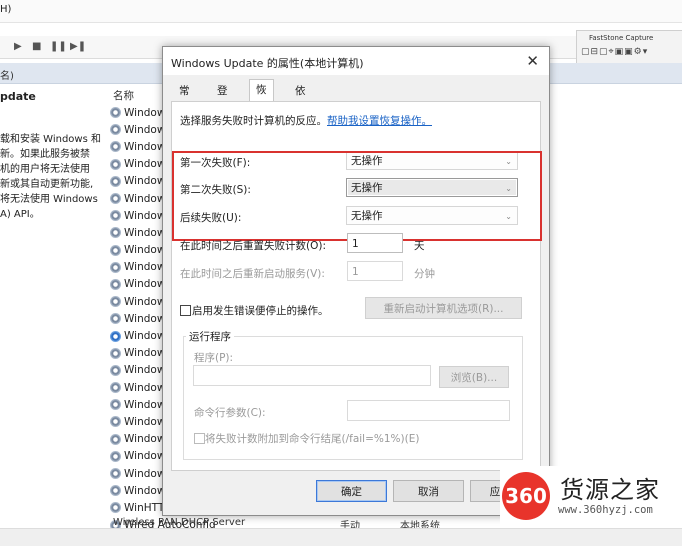  I want to click on enable-actions-label: 启用发生错误便停止的操作。, so click(260, 311).